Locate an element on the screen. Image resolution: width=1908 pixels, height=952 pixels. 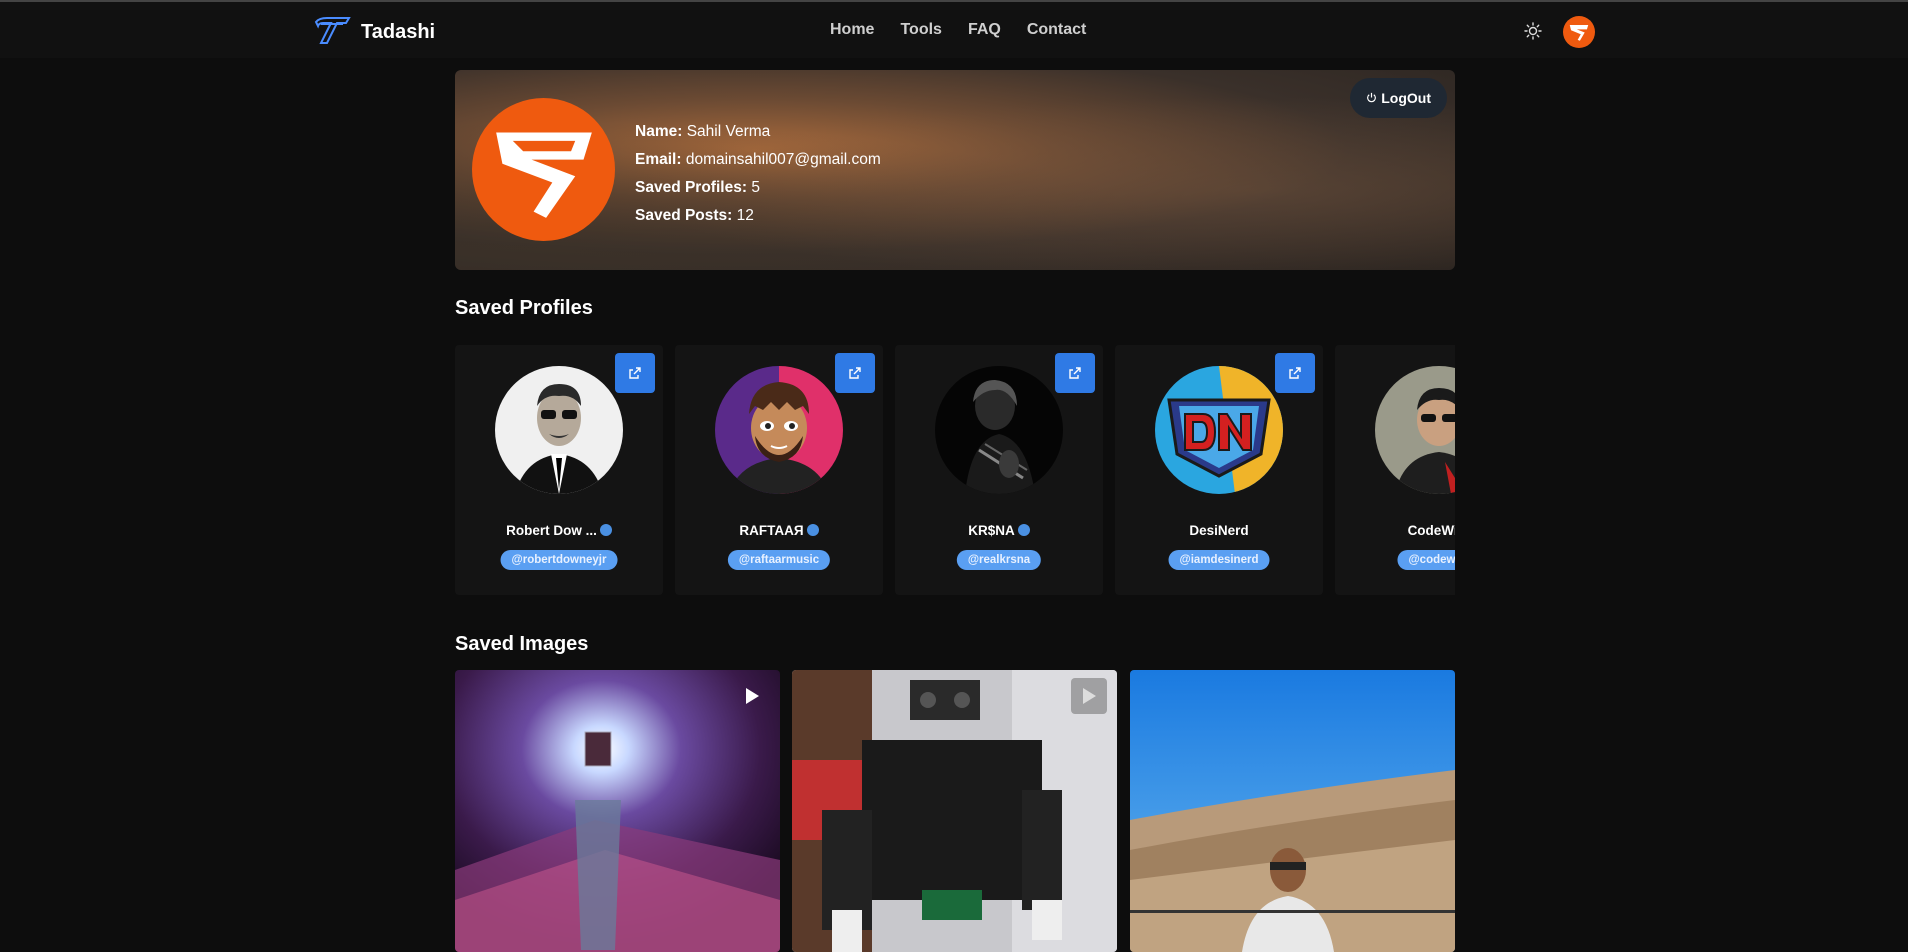
nav-contact: Contact is located at coordinates (1057, 30).